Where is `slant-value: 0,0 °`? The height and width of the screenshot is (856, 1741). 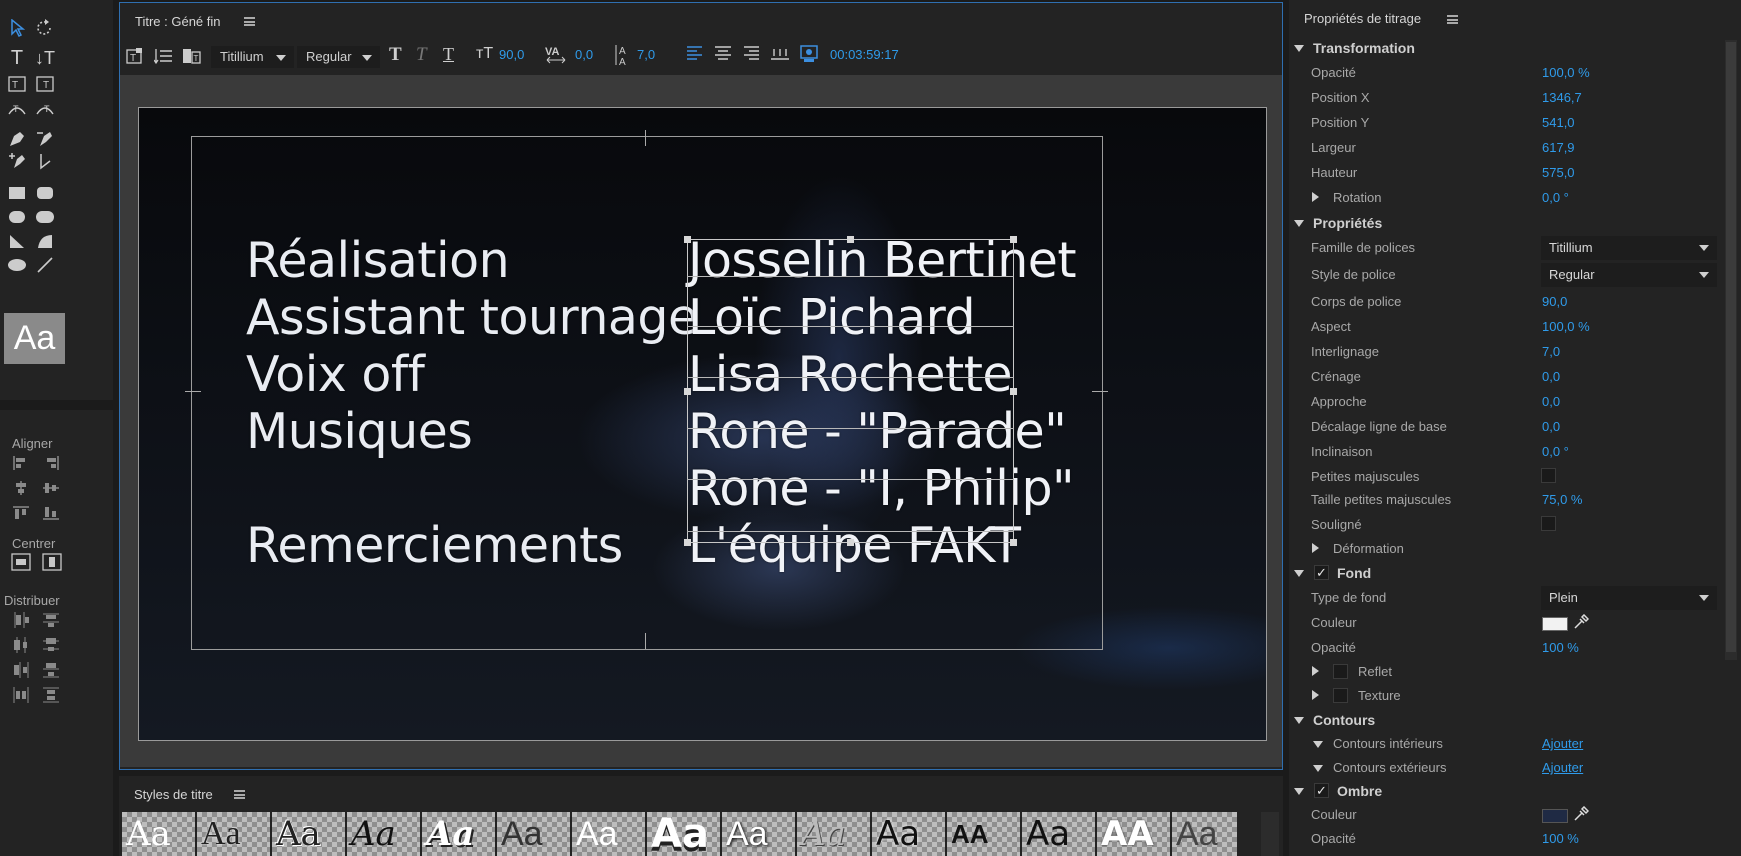
slant-value: 0,0 ° is located at coordinates (1555, 451).